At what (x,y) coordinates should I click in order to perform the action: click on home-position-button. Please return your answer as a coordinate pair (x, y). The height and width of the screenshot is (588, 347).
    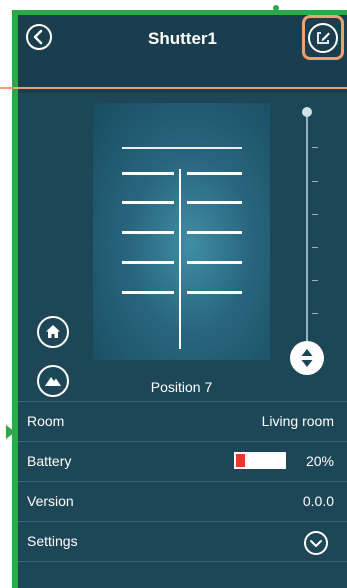
    Looking at the image, I should click on (53, 332).